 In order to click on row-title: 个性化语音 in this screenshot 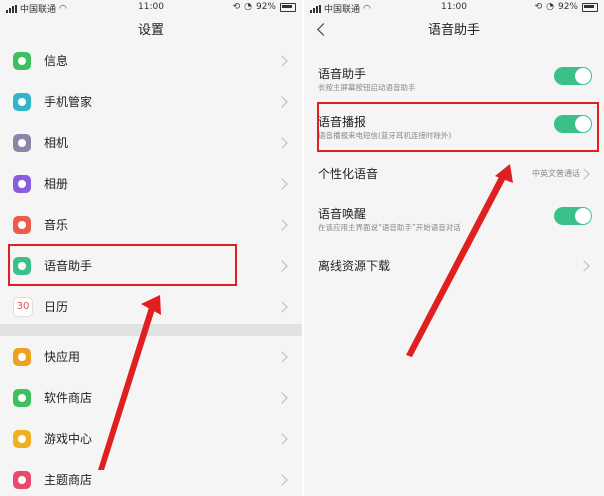, I will do `click(348, 174)`.